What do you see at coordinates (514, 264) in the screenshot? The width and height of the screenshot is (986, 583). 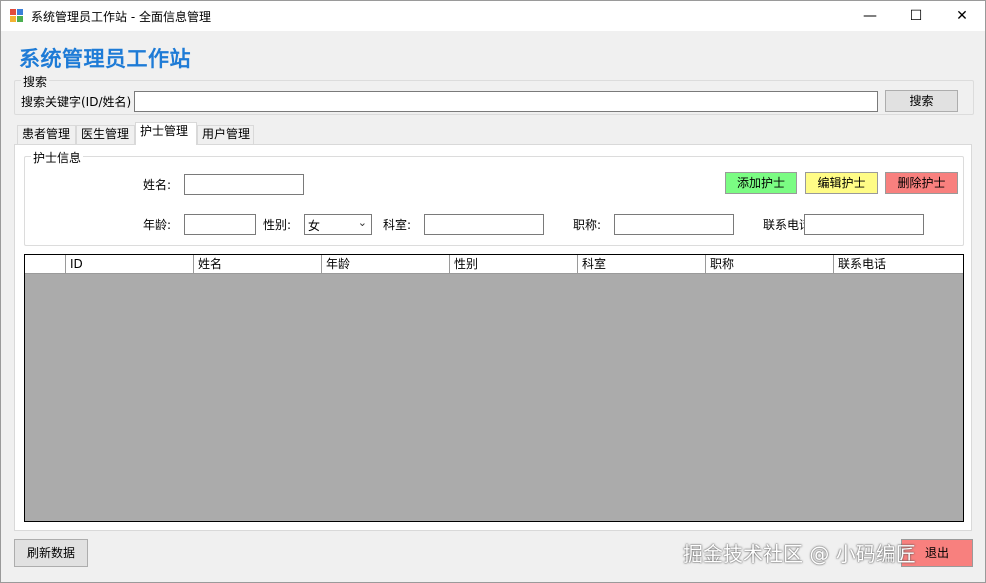 I see `column-header-gender: 性别` at bounding box center [514, 264].